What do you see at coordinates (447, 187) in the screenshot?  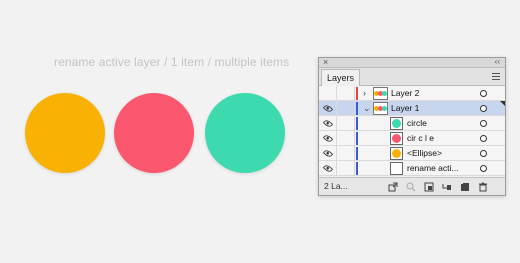 I see `new-sublayer-icon` at bounding box center [447, 187].